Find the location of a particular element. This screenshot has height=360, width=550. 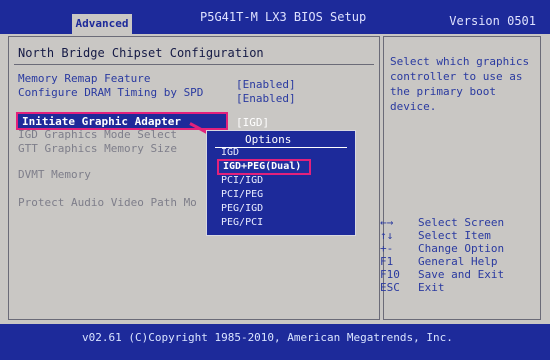

setting-label-protect-audio-video: Protect Audio Video Path Mo is located at coordinates (107, 202).